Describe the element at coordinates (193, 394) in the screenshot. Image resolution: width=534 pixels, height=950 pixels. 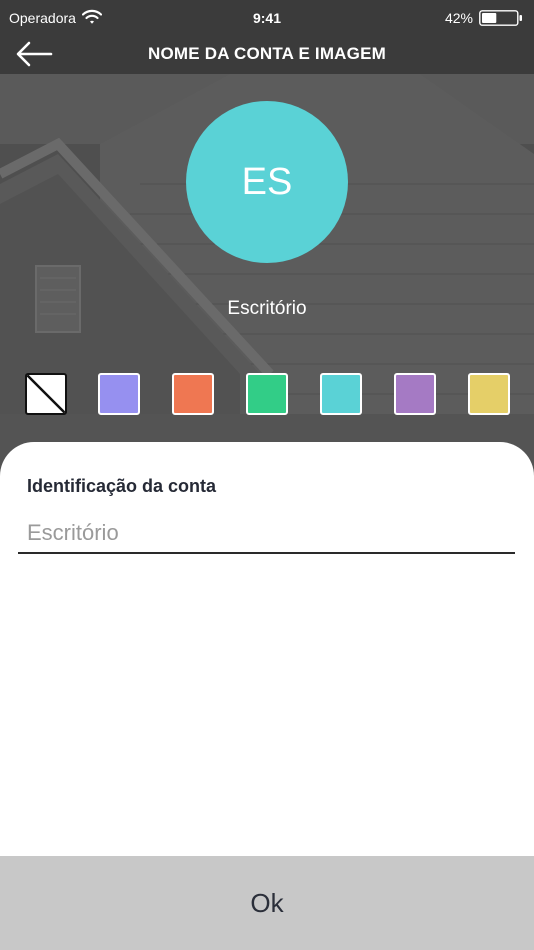
I see `swatch-coral` at that location.